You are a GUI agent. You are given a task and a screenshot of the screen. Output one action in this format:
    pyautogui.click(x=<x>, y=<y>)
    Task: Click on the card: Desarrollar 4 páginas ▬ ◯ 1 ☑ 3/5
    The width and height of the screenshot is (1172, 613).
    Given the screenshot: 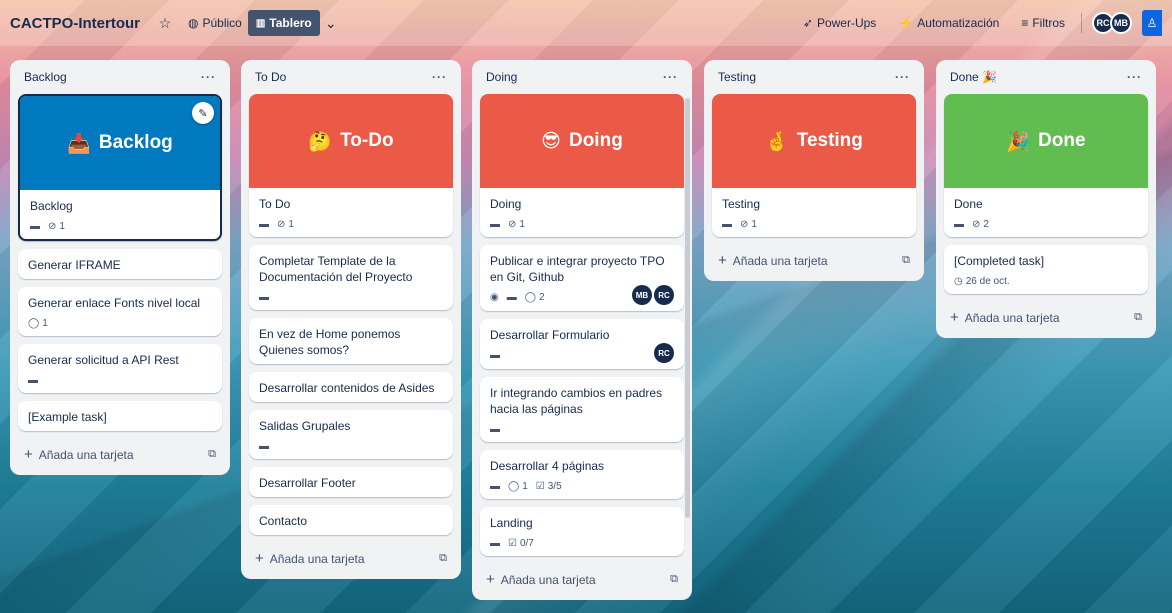 What is the action you would take?
    pyautogui.click(x=582, y=474)
    